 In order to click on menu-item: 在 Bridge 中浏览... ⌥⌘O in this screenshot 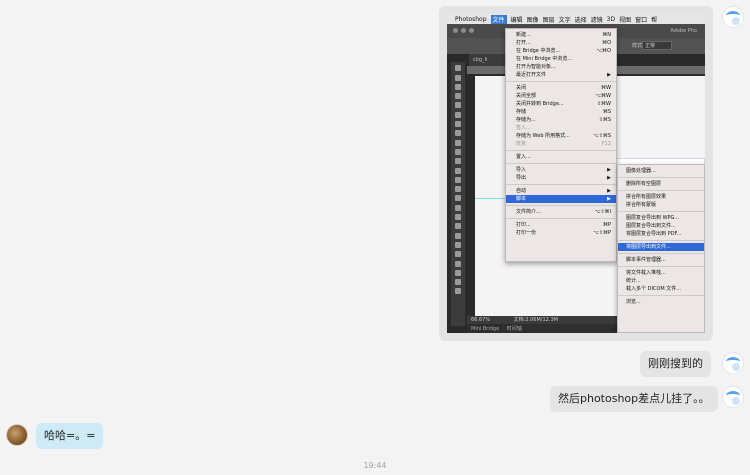, I will do `click(561, 51)`.